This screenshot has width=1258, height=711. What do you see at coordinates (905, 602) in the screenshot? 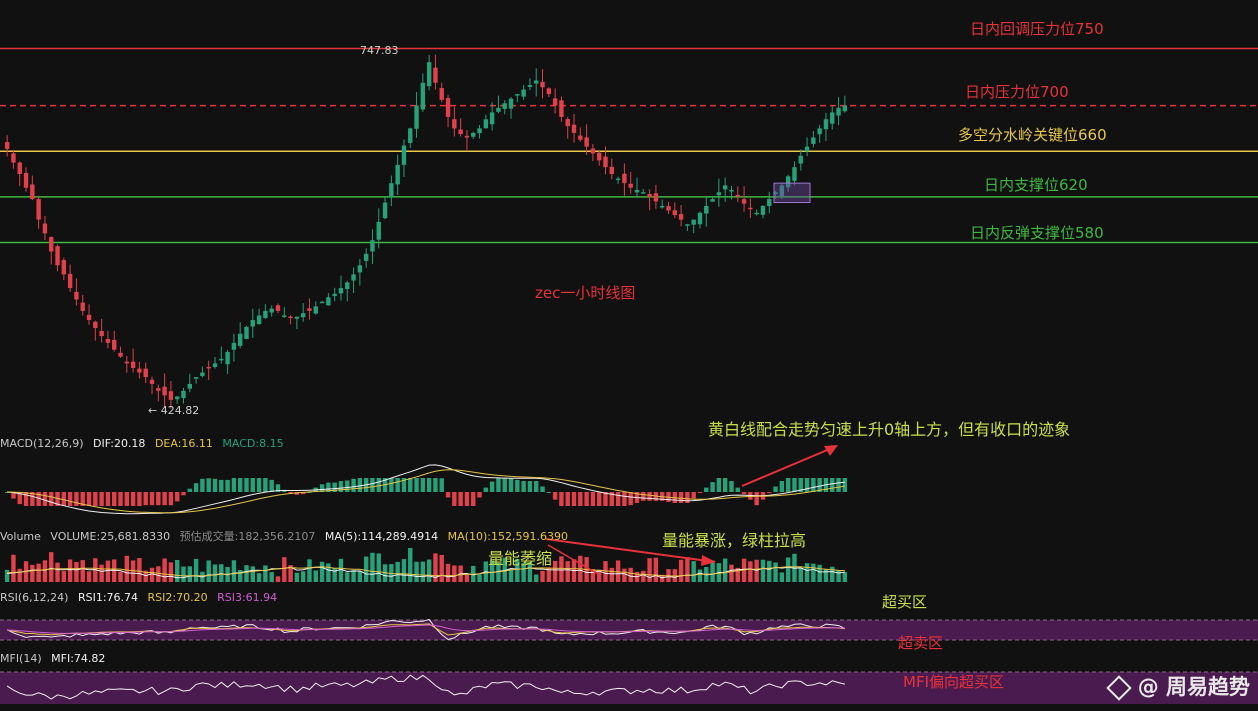
I see `rsi-overbought-label: 超买区` at bounding box center [905, 602].